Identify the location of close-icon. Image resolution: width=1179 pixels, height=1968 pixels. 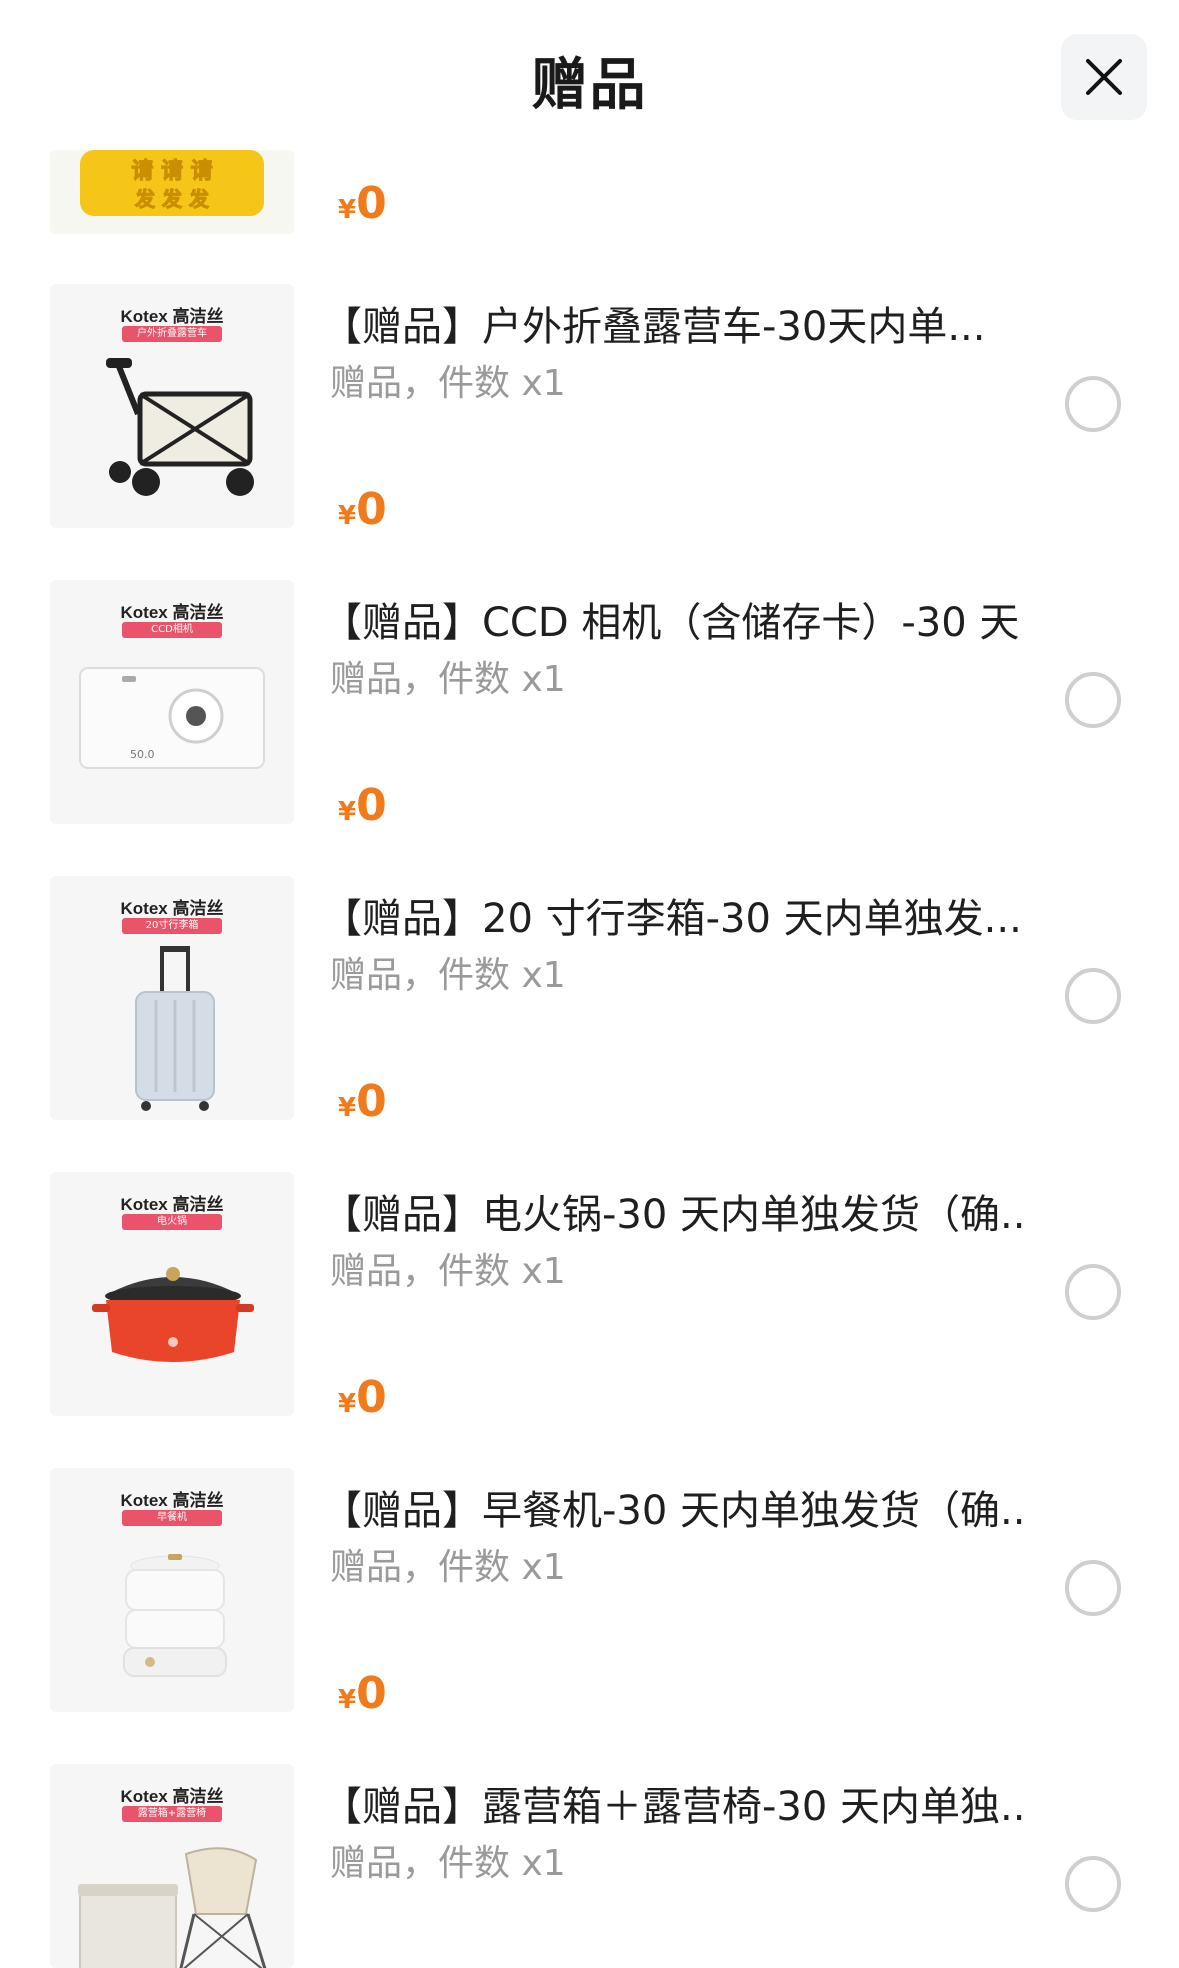
(1104, 77).